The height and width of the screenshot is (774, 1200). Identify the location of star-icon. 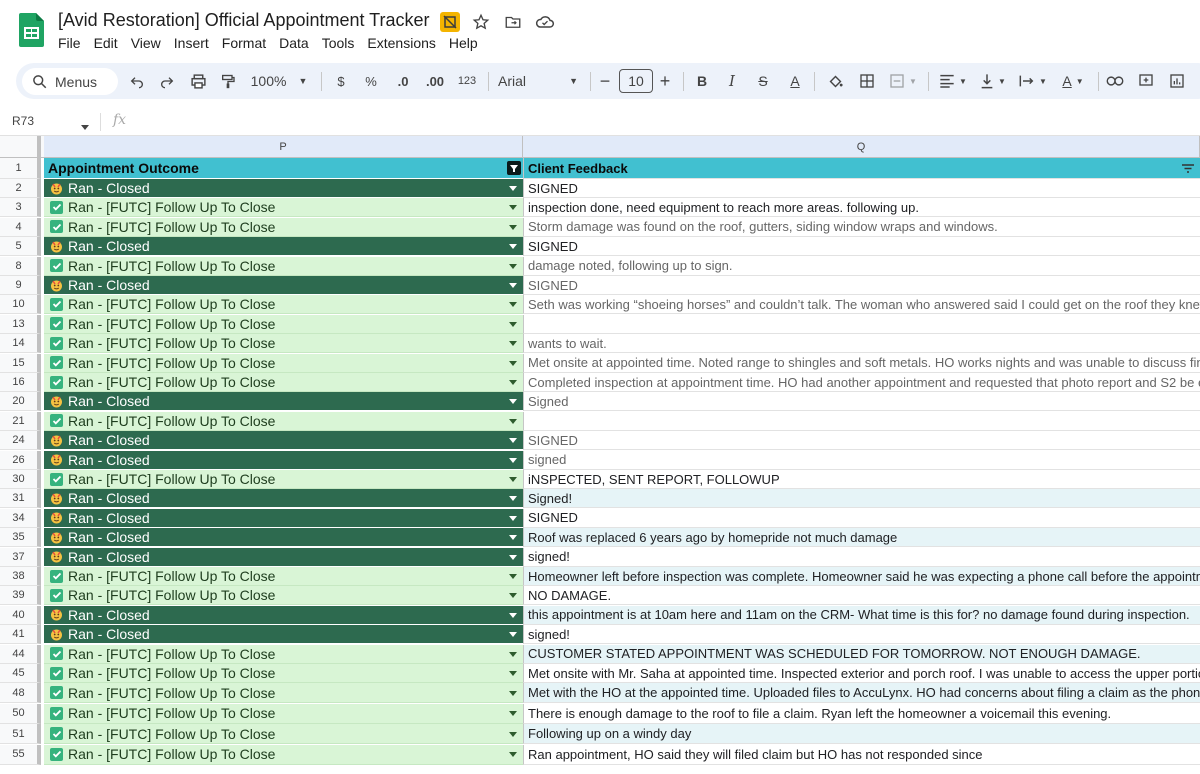
(481, 22).